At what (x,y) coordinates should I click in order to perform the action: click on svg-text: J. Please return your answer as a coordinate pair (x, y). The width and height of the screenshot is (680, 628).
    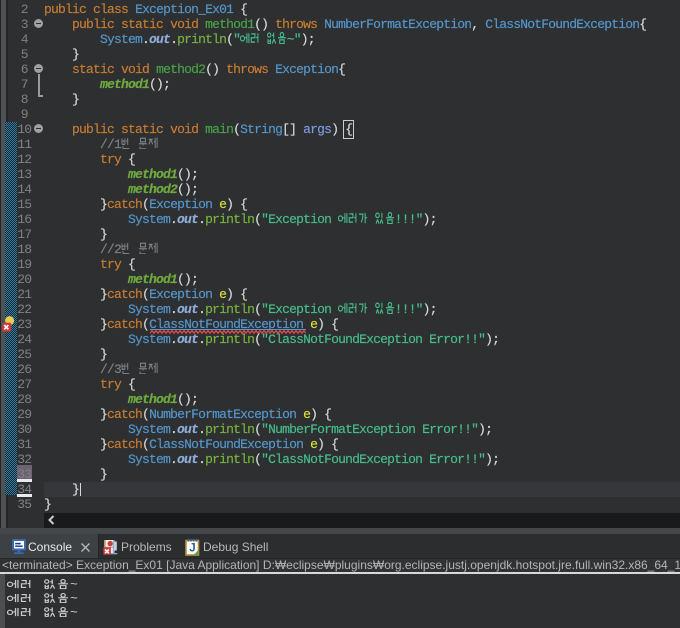
    Looking at the image, I should click on (192, 549).